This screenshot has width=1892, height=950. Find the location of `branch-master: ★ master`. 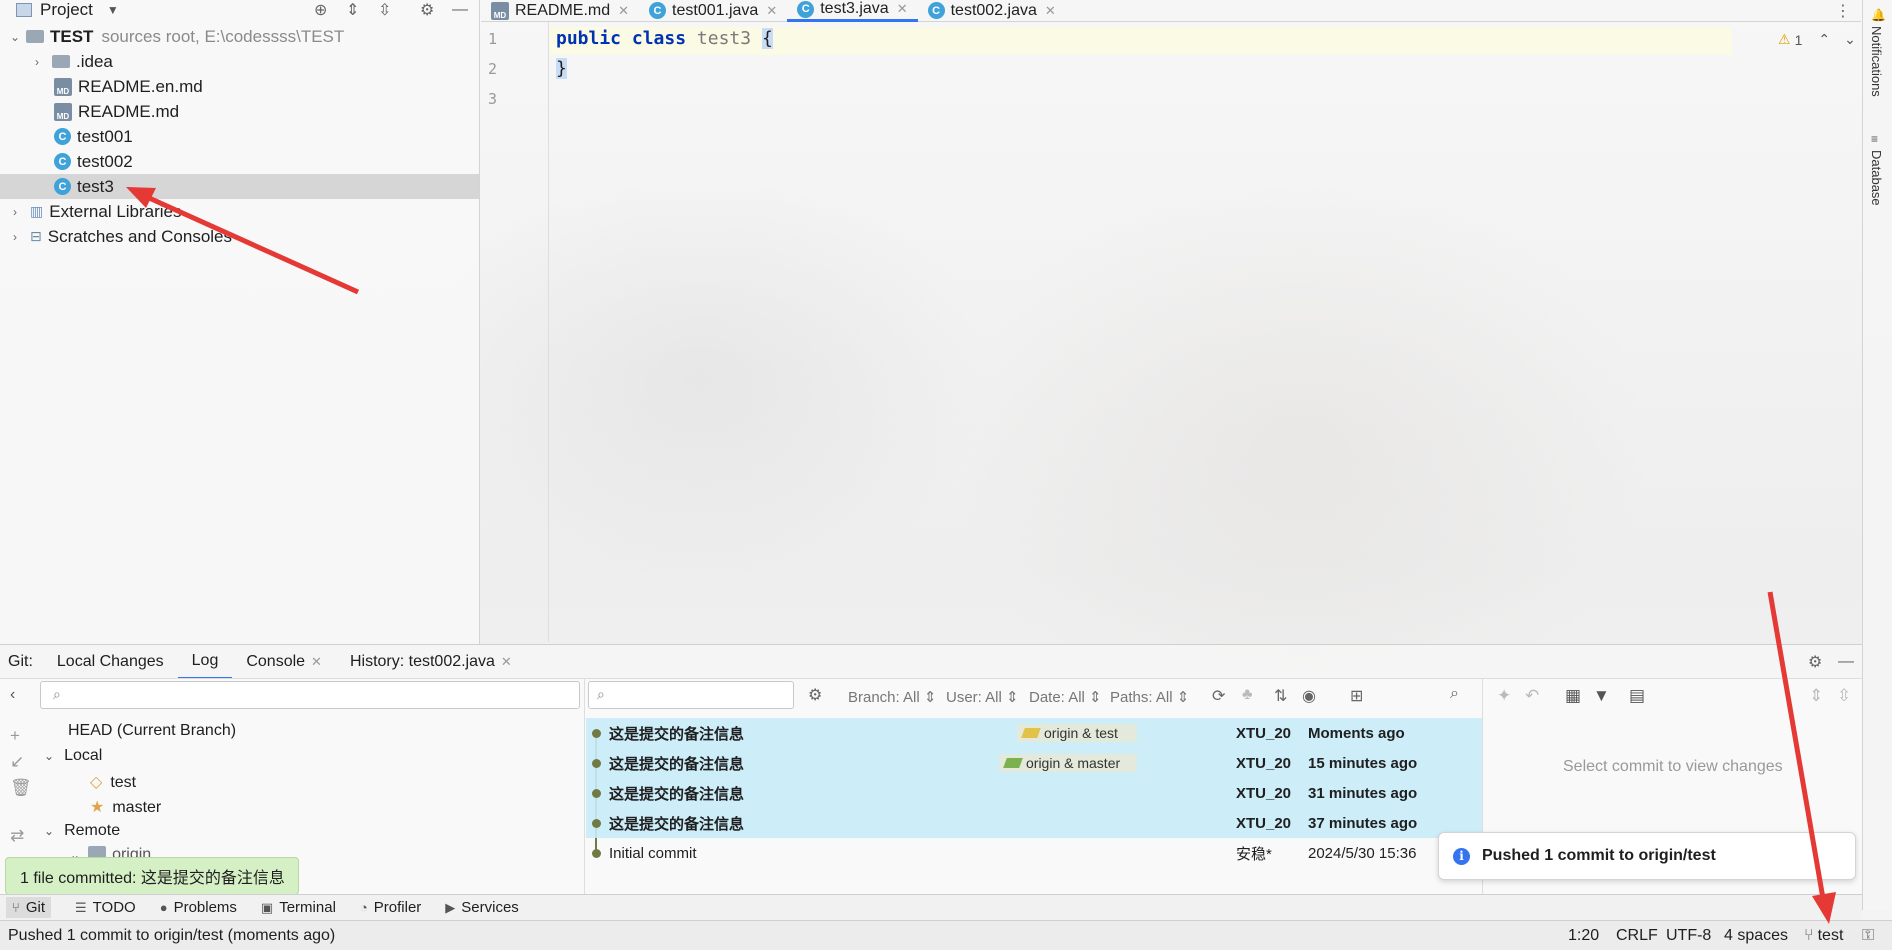

branch-master: ★ master is located at coordinates (125, 807).